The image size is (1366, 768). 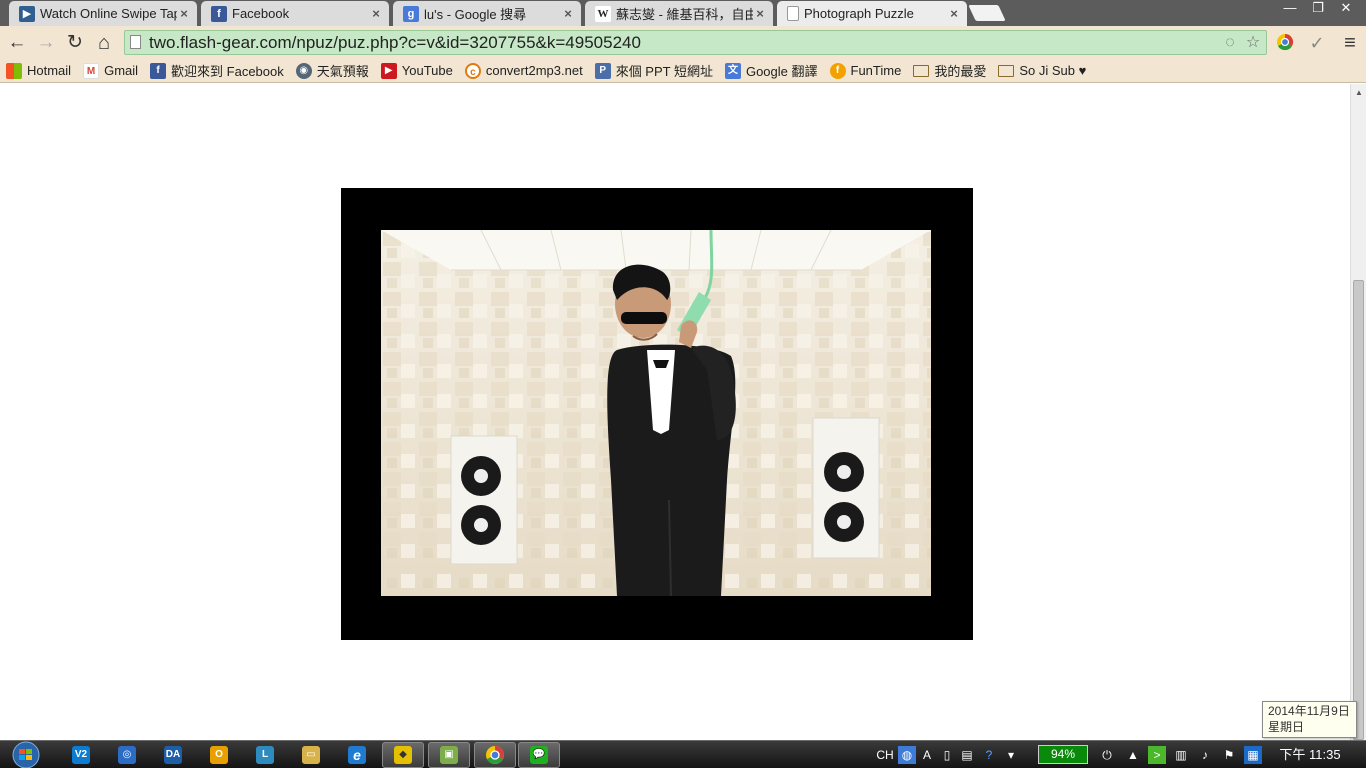 I want to click on volume-icon: ♪, so click(x=1205, y=755).